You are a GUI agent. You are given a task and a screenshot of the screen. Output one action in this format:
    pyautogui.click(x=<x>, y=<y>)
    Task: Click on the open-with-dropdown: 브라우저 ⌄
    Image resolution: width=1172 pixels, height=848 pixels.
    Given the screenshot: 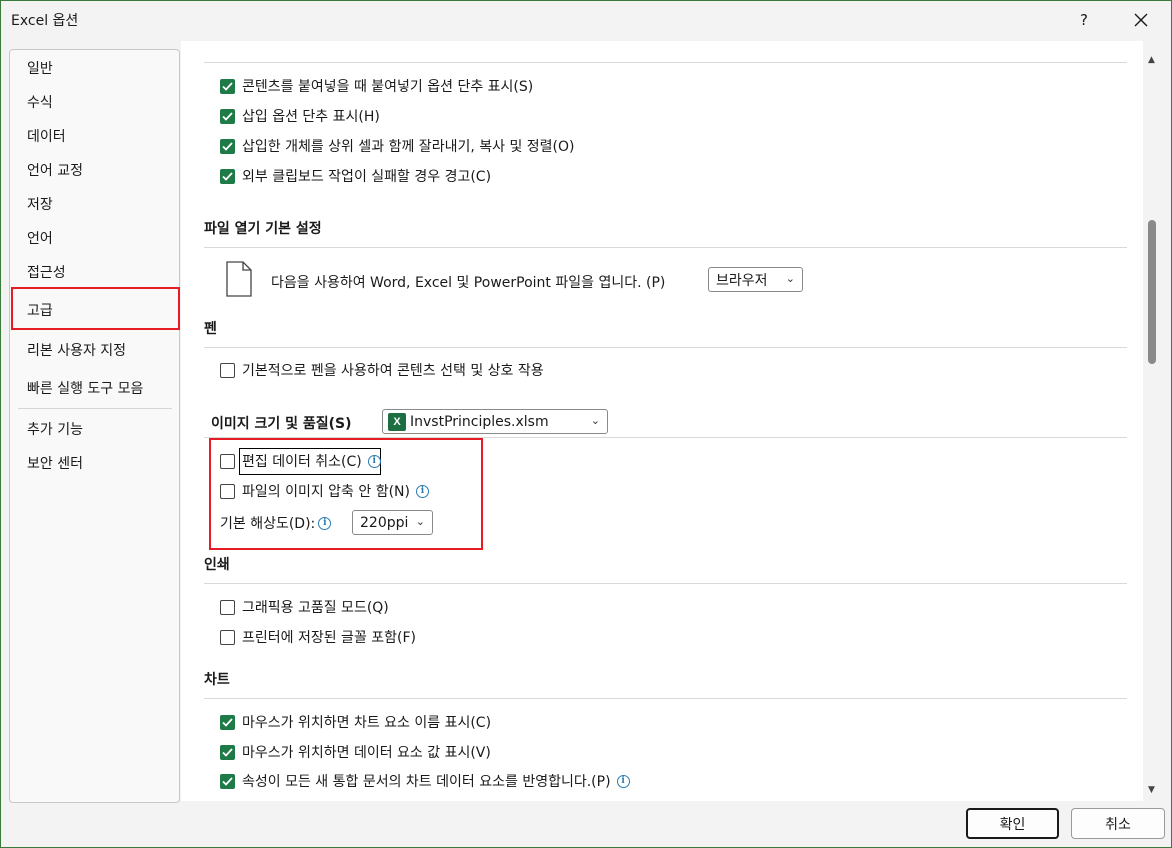 What is the action you would take?
    pyautogui.click(x=755, y=279)
    